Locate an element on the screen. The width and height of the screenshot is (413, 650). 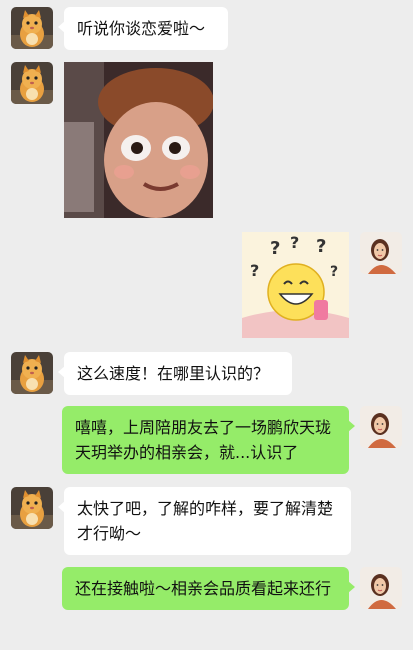
message-bubble: 太快了吧，了解的咋样，要了解清楚才行呦～ is located at coordinates (204, 521).